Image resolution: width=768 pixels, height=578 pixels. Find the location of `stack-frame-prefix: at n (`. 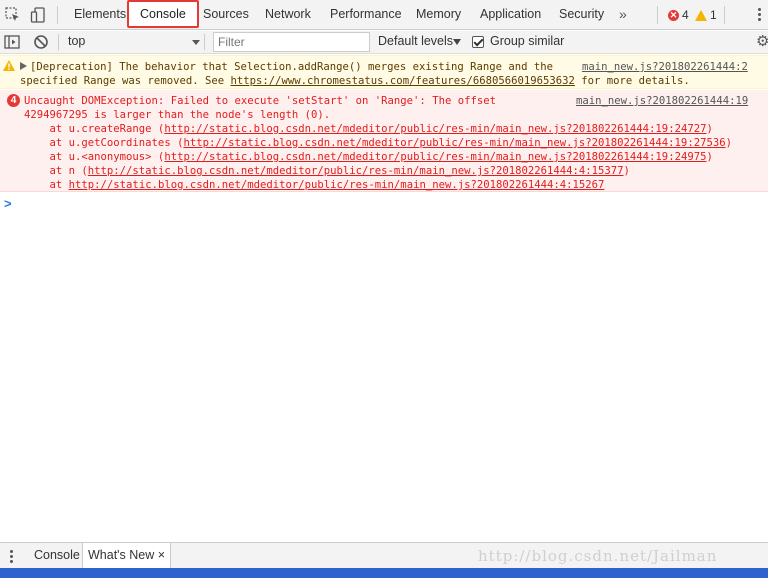

stack-frame-prefix: at n ( is located at coordinates (56, 171).